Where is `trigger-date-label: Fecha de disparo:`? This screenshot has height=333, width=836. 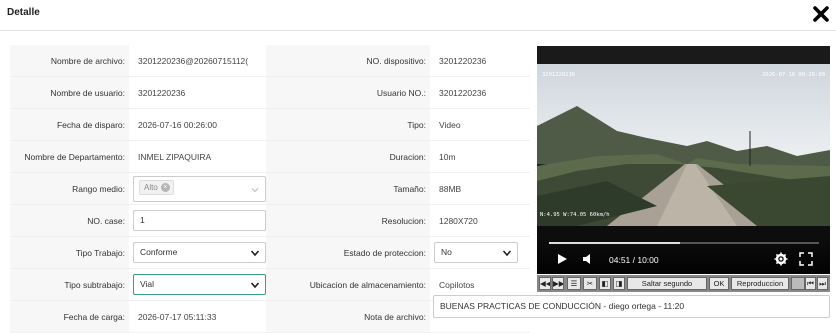 trigger-date-label: Fecha de disparo: is located at coordinates (69, 124).